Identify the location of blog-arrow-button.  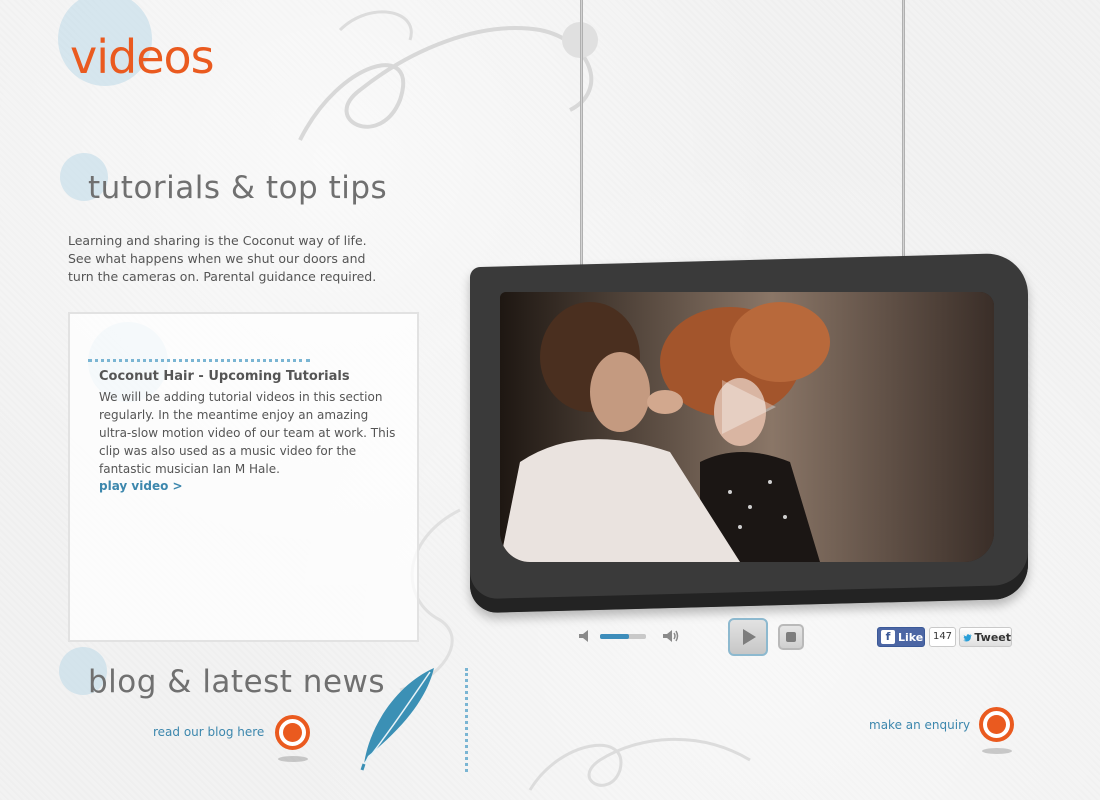
(292, 732).